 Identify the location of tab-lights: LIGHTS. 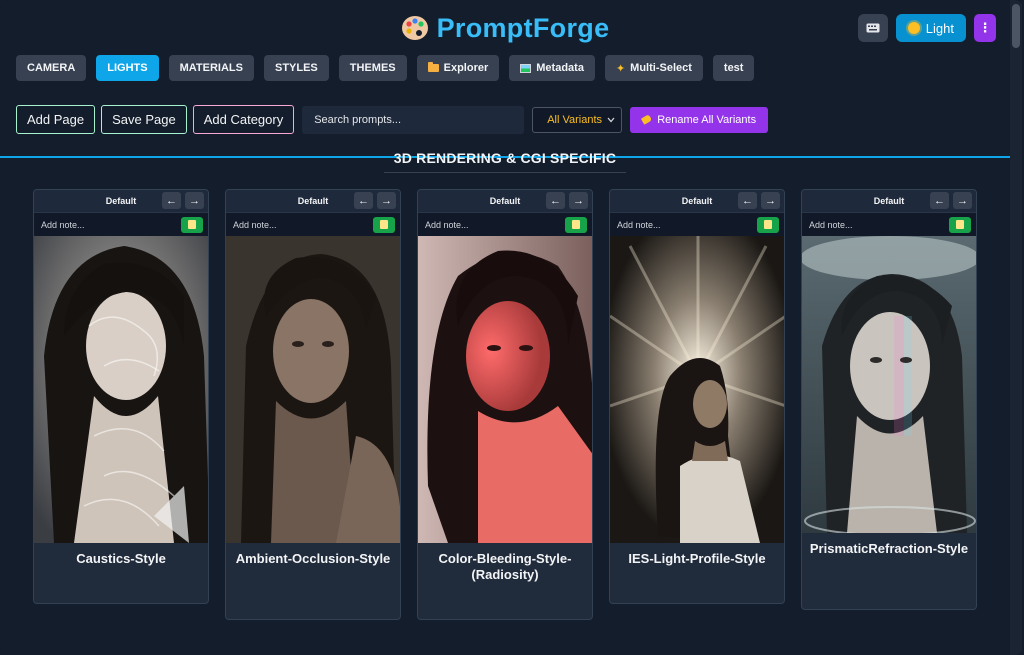
(127, 68).